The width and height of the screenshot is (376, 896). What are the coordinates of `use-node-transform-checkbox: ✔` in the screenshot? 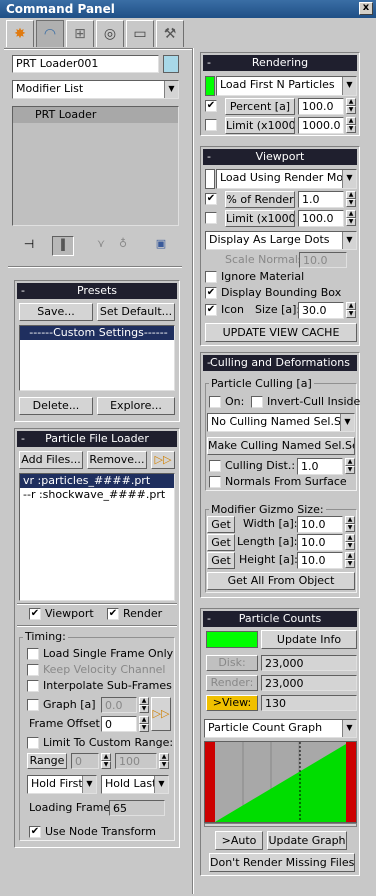 It's located at (35, 832).